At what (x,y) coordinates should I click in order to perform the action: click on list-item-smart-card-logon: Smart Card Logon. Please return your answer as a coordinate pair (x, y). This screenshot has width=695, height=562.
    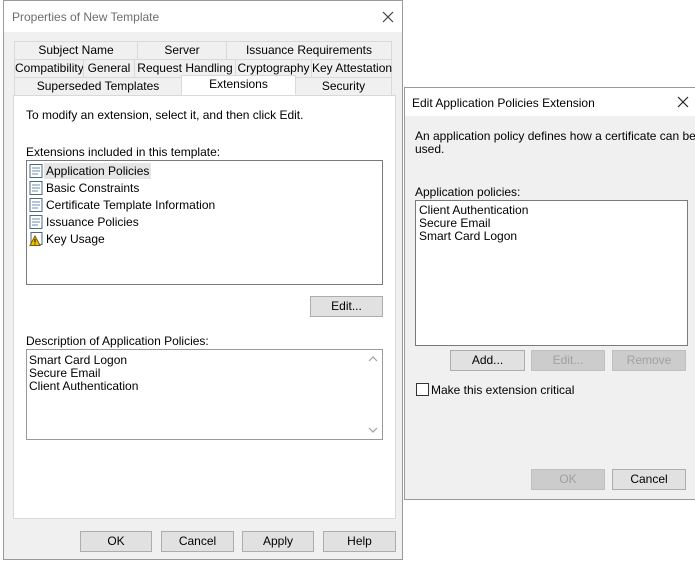
    Looking at the image, I should click on (468, 236).